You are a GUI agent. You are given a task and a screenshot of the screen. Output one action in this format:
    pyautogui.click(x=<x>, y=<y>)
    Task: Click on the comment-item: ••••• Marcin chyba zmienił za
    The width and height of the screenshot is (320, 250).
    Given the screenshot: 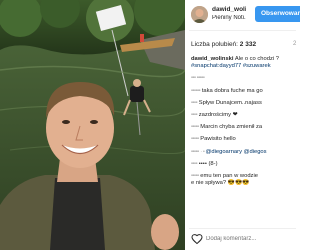 What is the action you would take?
    pyautogui.click(x=245, y=127)
    